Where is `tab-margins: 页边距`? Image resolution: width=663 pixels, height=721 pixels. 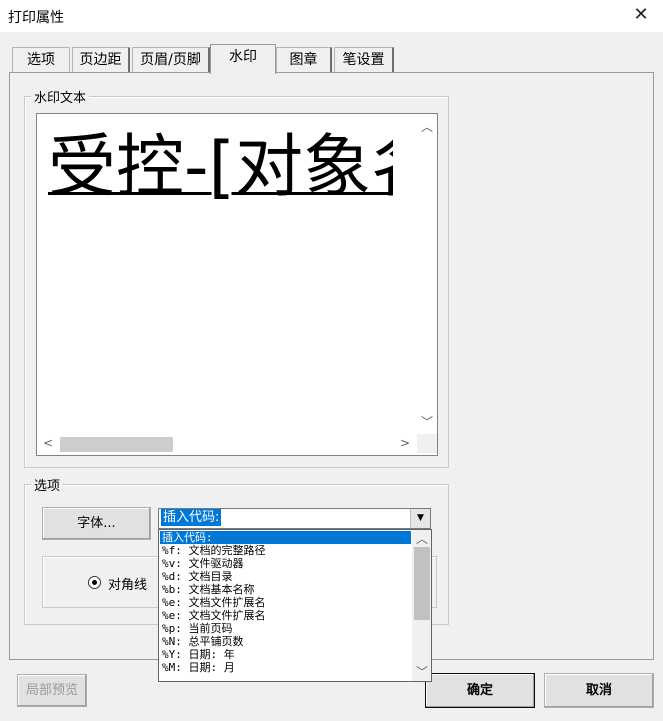 tab-margins: 页边距 is located at coordinates (101, 60).